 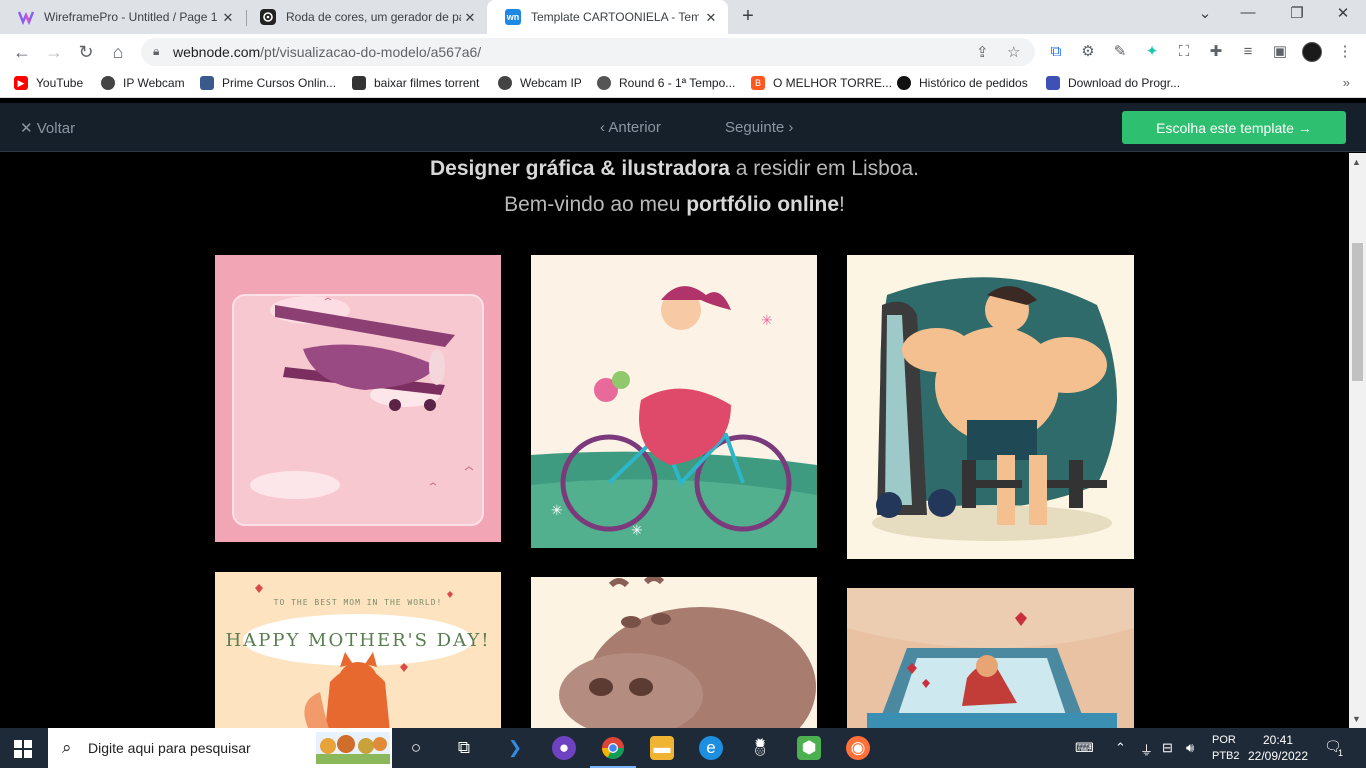 What do you see at coordinates (359, 83) in the screenshot?
I see `torrent-icon` at bounding box center [359, 83].